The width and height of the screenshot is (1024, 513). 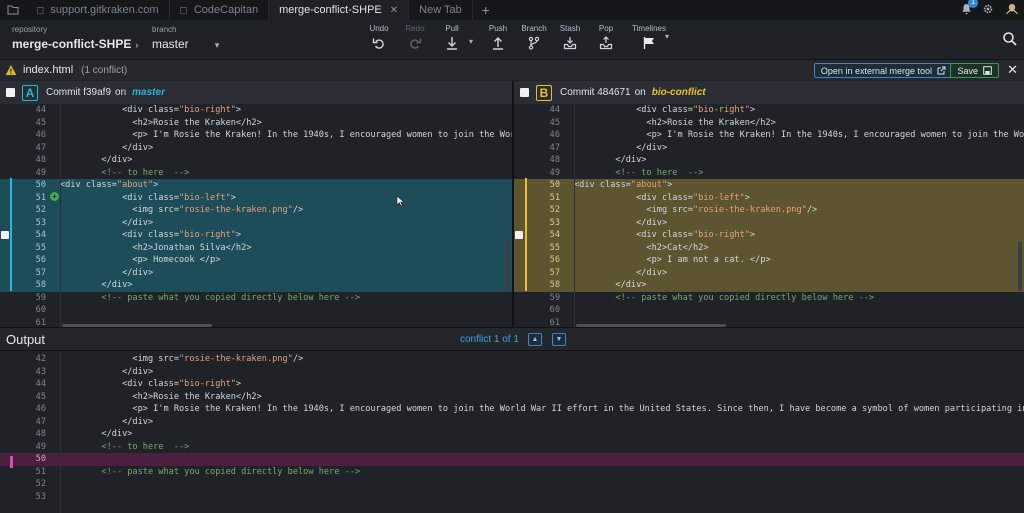 What do you see at coordinates (1012, 10) in the screenshot?
I see `kraken-avatar-icon` at bounding box center [1012, 10].